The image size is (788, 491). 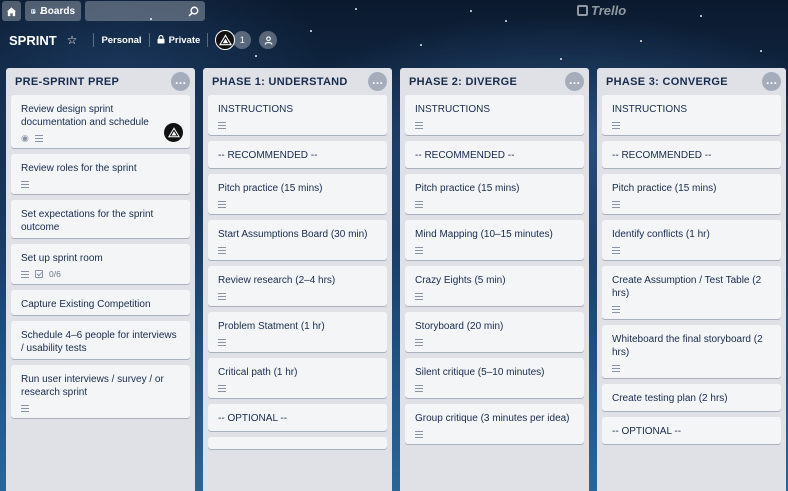 I want to click on card-title: Create Assumption / Test Table (2 hrs), so click(x=687, y=287).